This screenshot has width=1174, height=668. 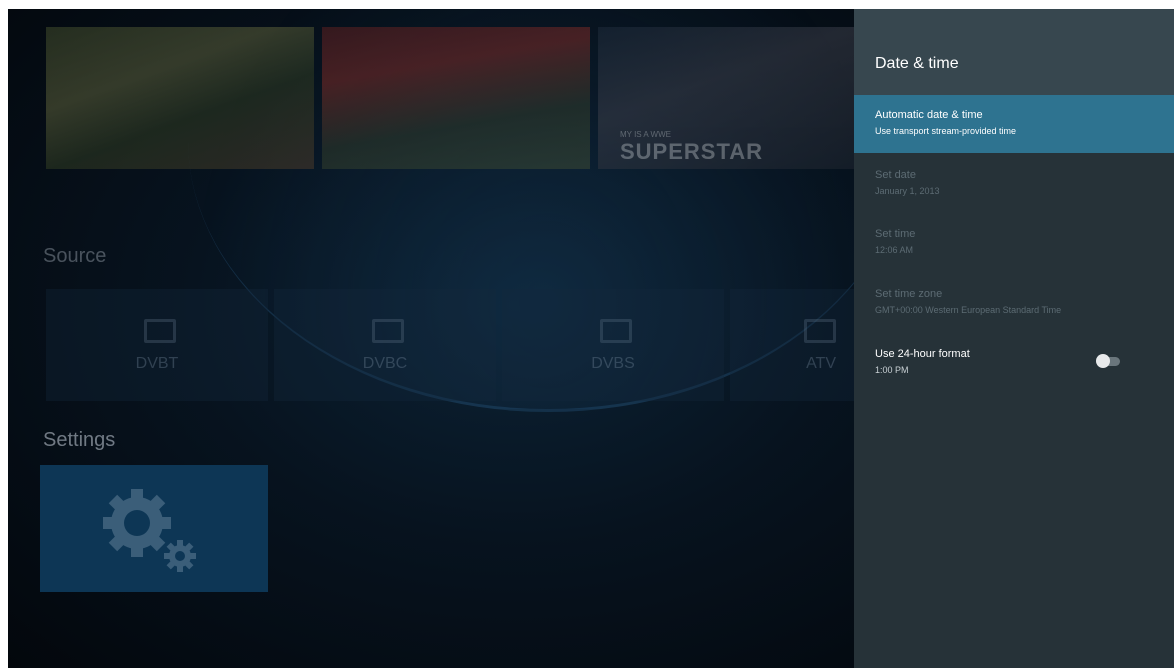 I want to click on gear-icon, so click(x=149, y=530).